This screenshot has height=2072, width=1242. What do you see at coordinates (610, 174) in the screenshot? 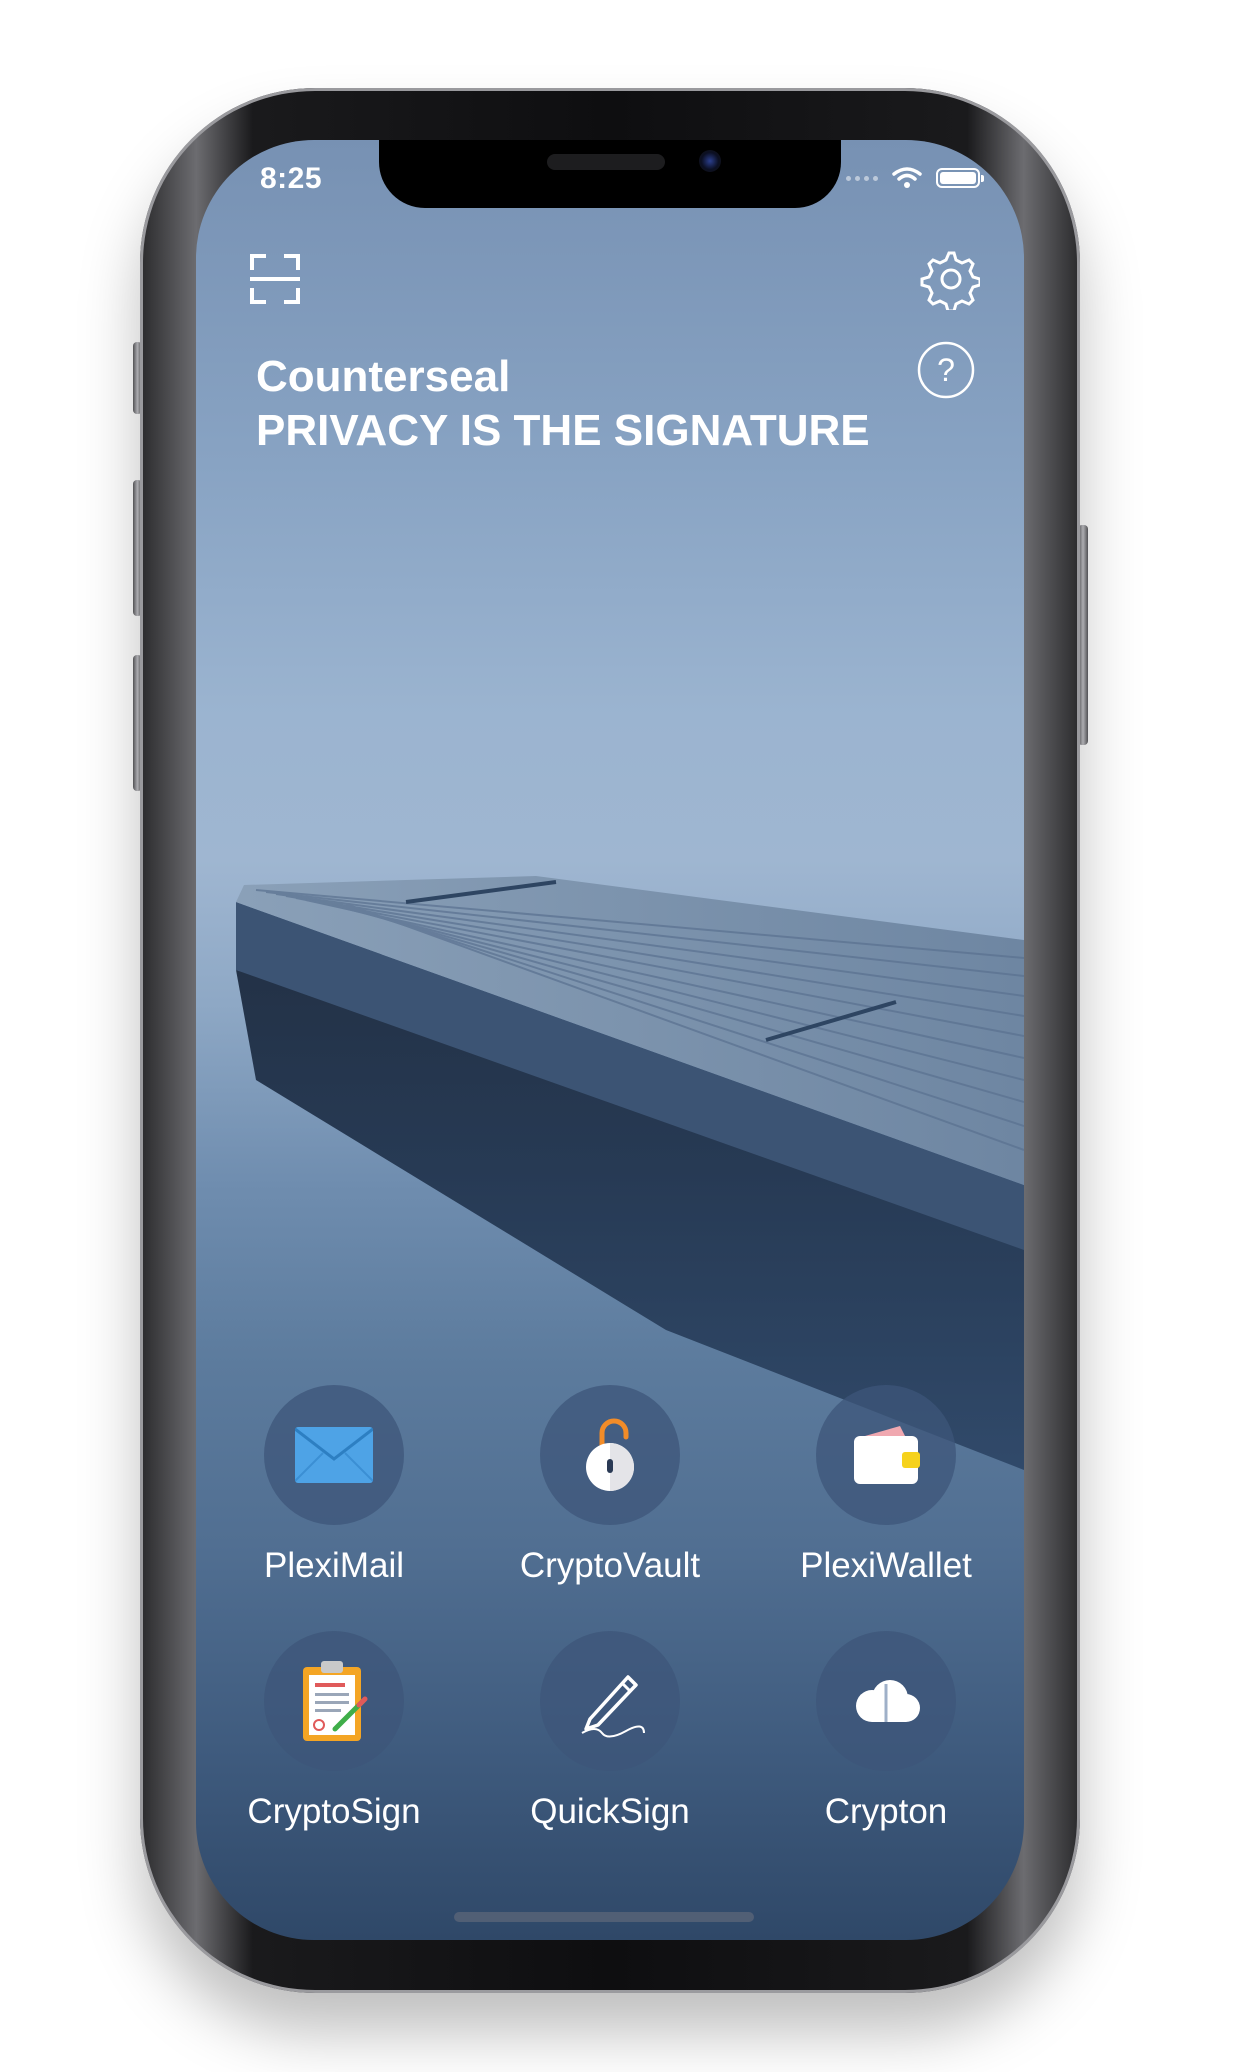
I see `notch` at bounding box center [610, 174].